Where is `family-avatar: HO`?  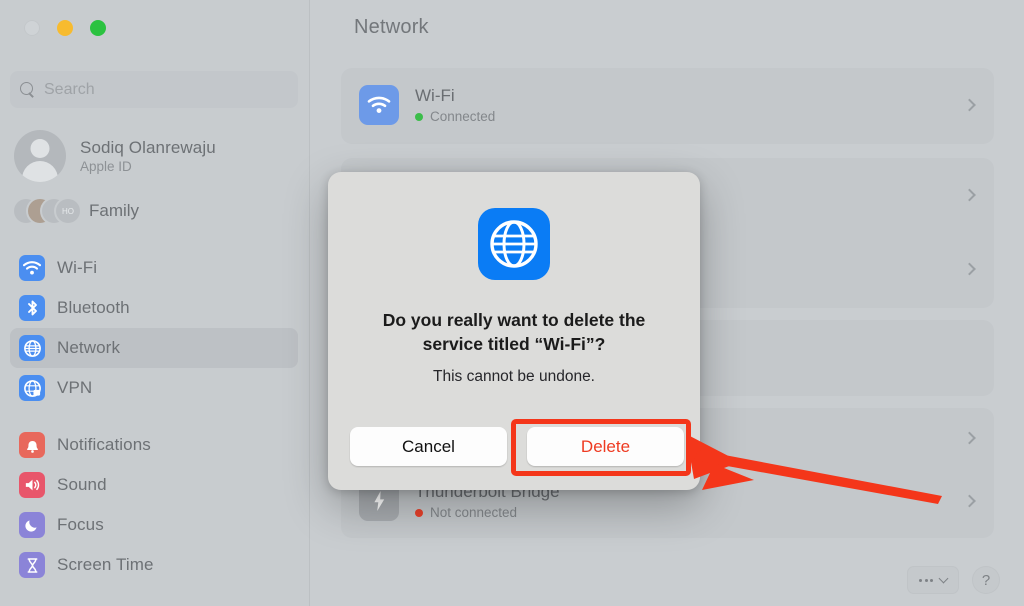
family-avatar: HO is located at coordinates (68, 211).